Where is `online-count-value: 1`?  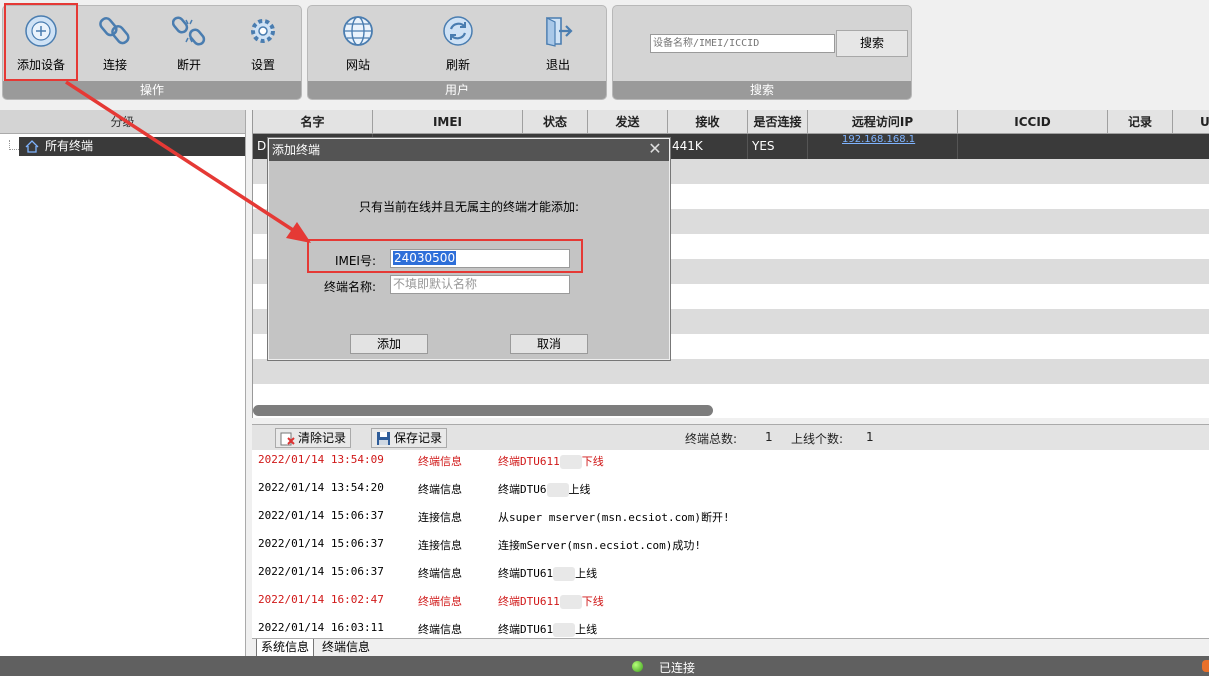 online-count-value: 1 is located at coordinates (870, 437).